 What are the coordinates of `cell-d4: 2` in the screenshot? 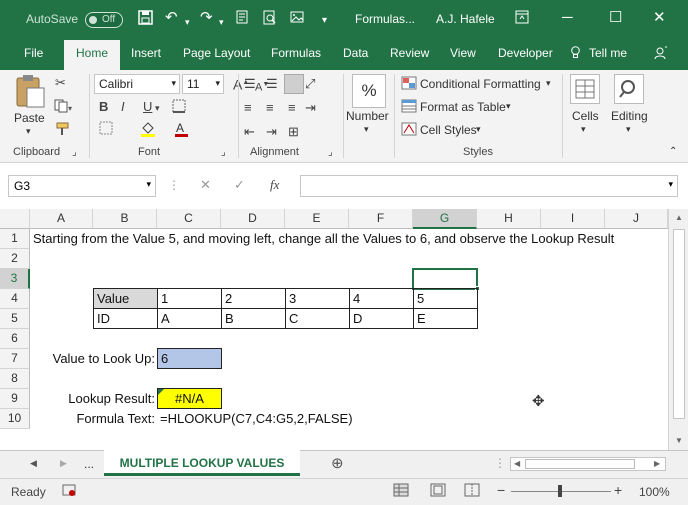 It's located at (253, 298).